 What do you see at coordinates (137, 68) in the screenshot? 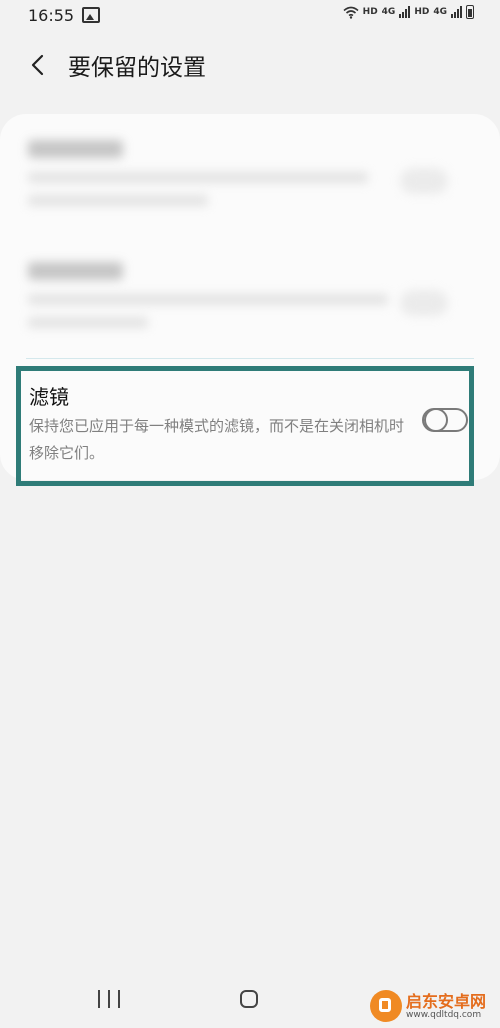
I see `page-title: 要保留的设置` at bounding box center [137, 68].